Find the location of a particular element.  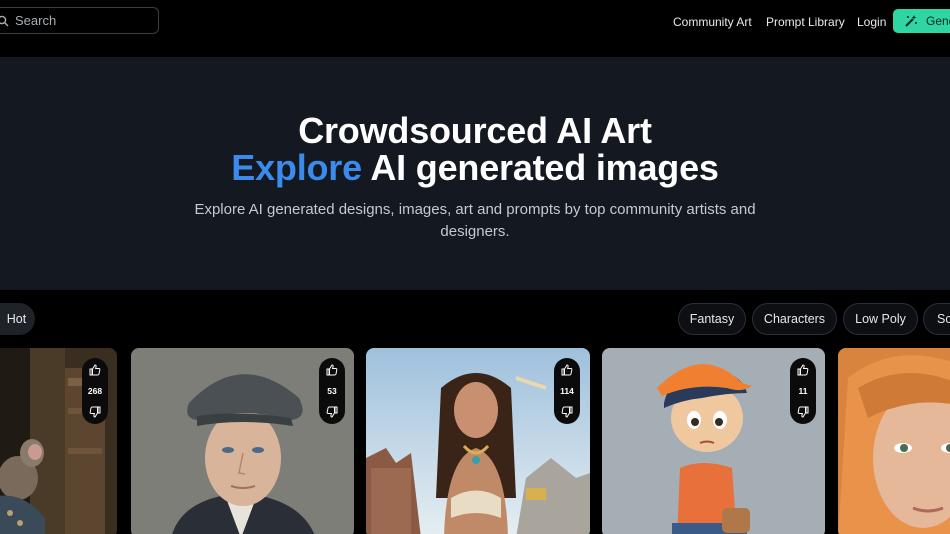

vote-count: 114 is located at coordinates (567, 391).